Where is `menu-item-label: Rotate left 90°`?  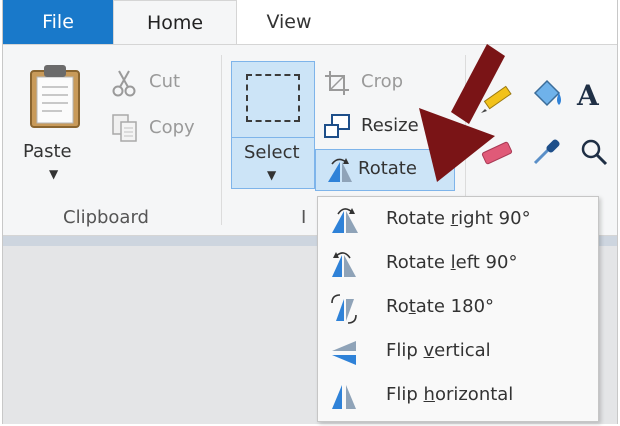
menu-item-label: Rotate left 90° is located at coordinates (452, 262).